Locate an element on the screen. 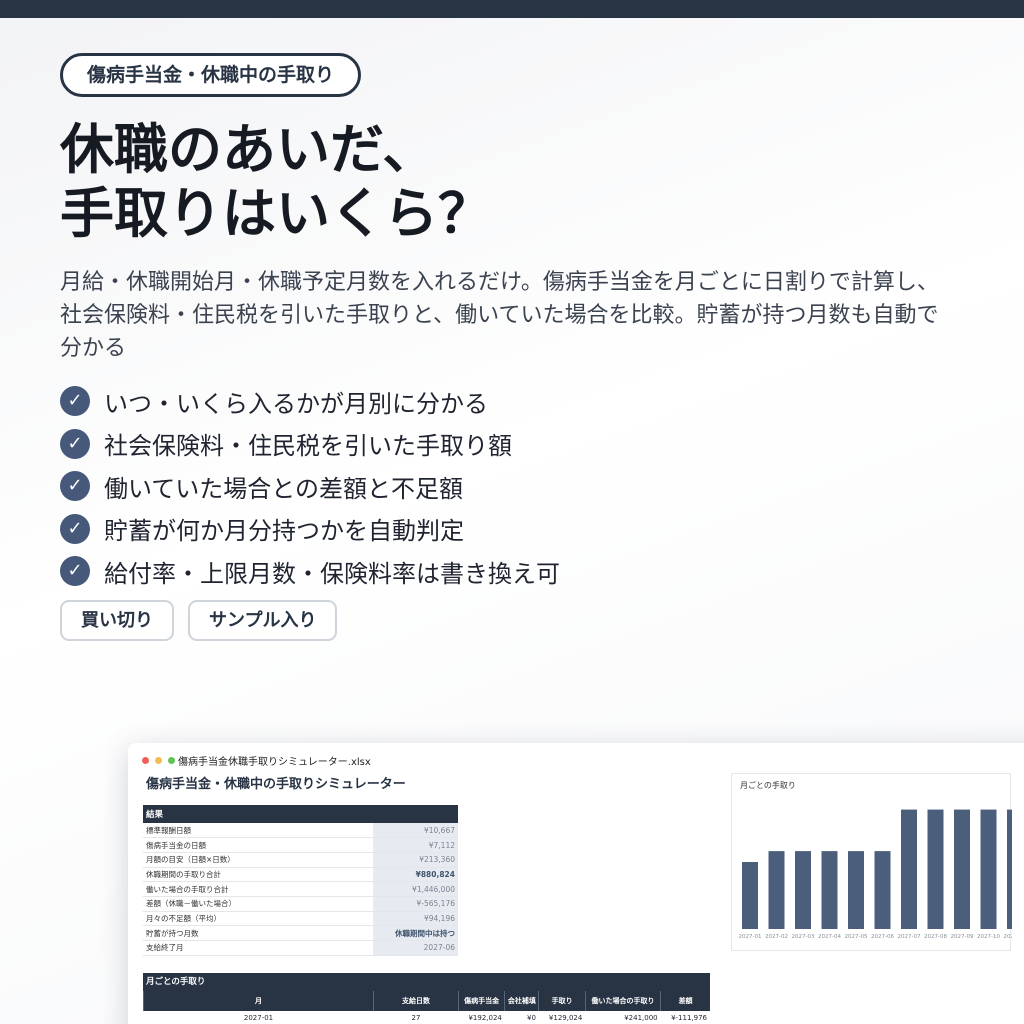  chart-tick-label: 2027-06 is located at coordinates (882, 937).